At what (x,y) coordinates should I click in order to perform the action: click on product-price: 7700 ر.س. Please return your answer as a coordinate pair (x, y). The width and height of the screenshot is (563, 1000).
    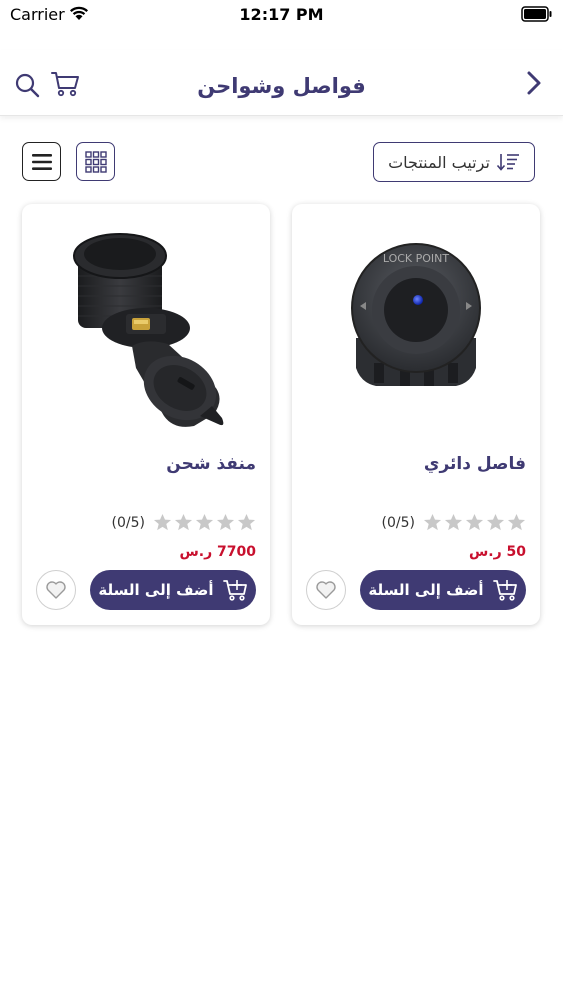
    Looking at the image, I should click on (217, 552).